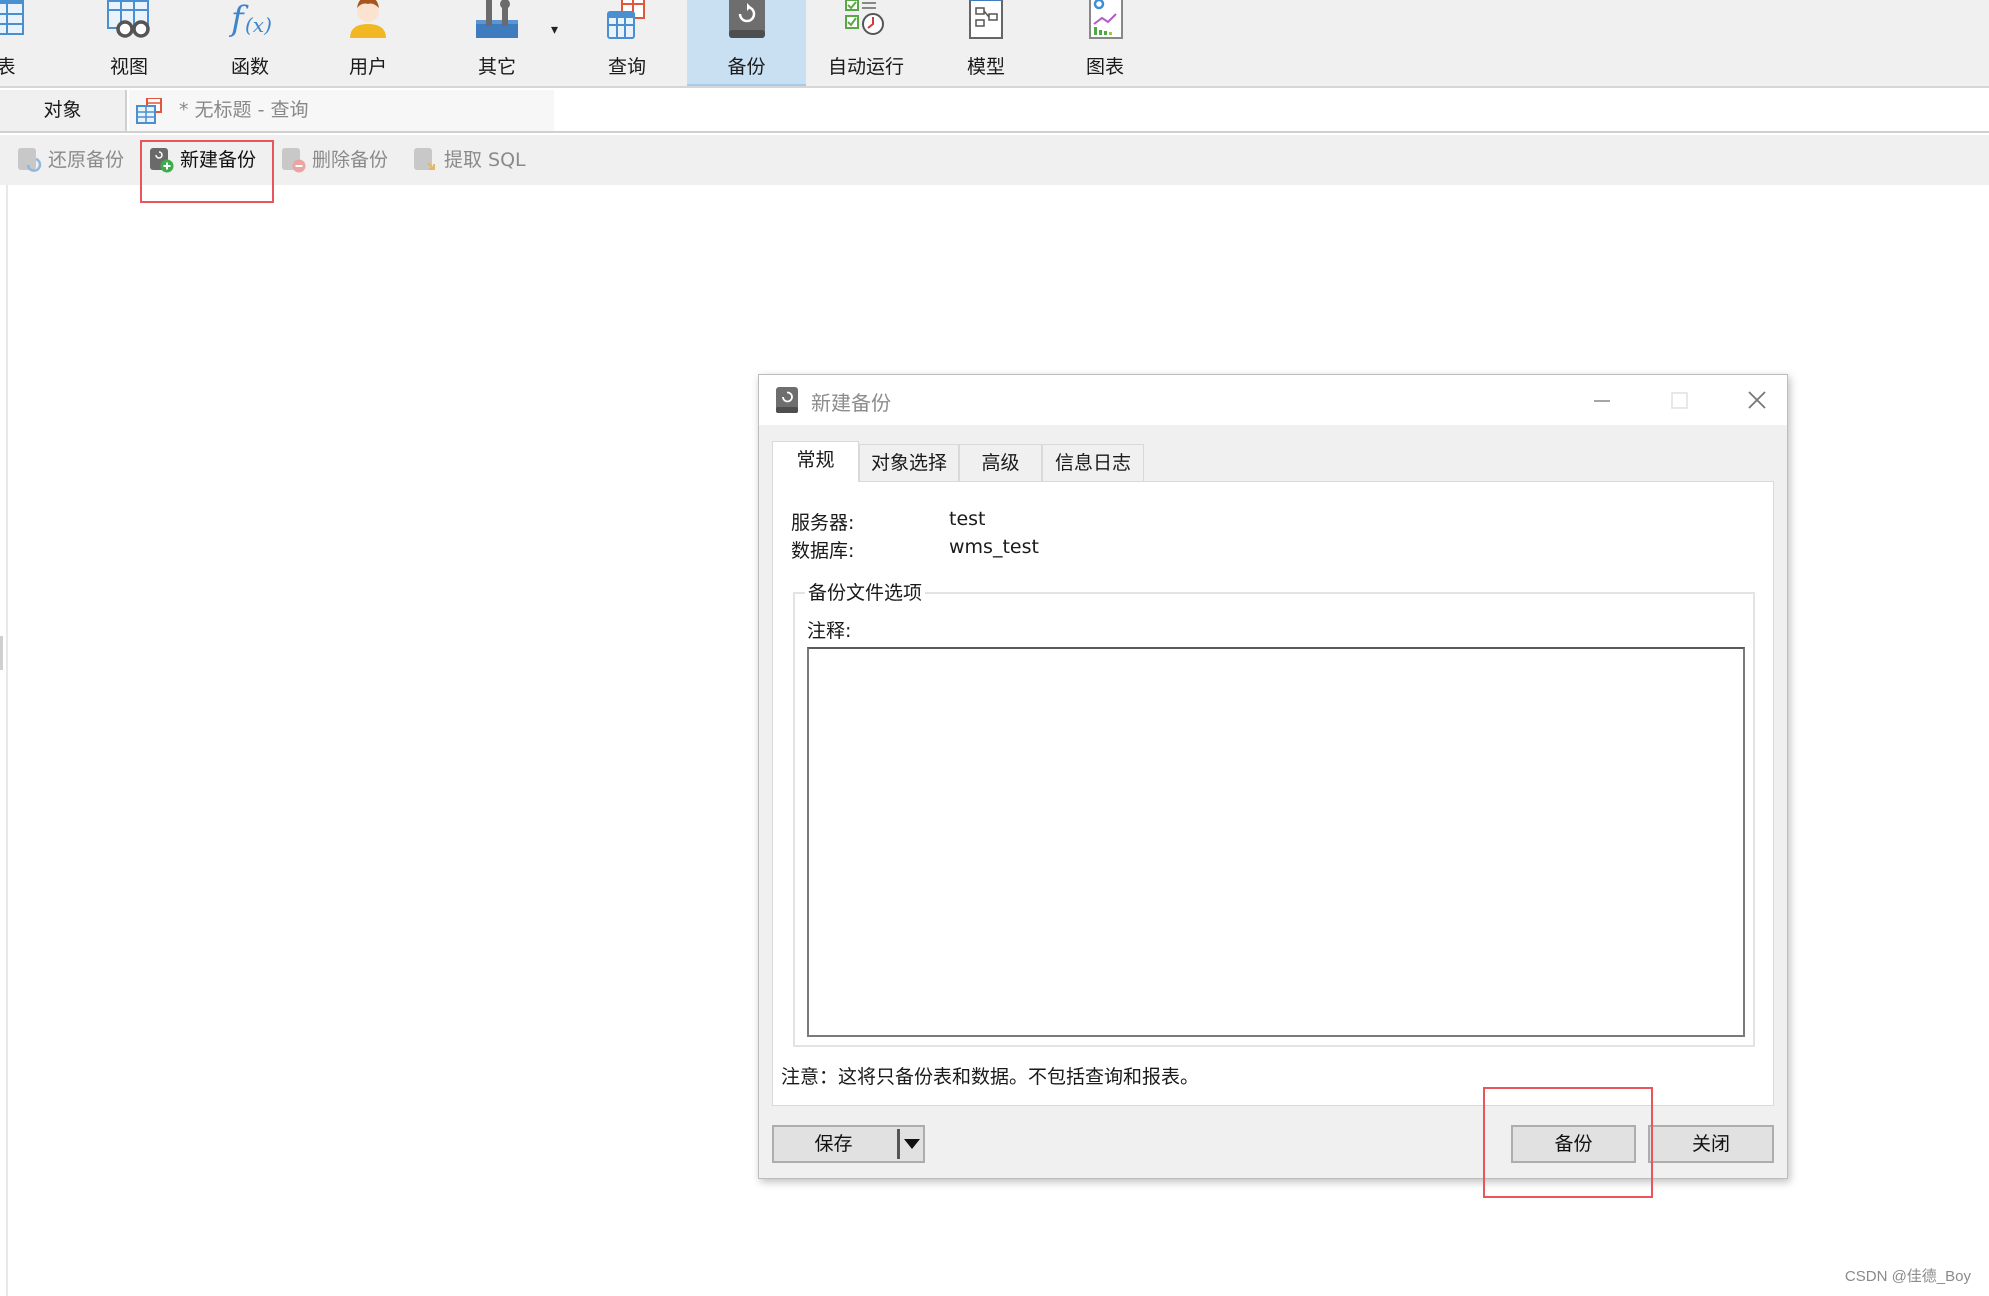  What do you see at coordinates (985, 67) in the screenshot?
I see `toolbar-model-label: 模型` at bounding box center [985, 67].